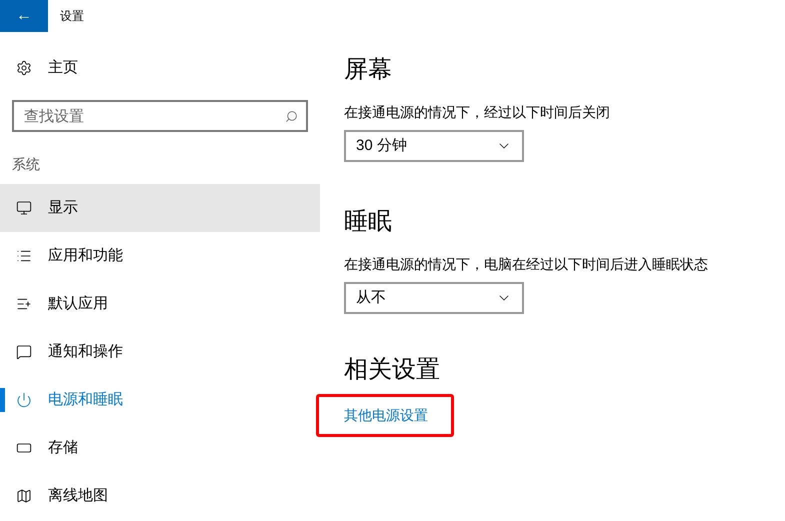  Describe the element at coordinates (24, 208) in the screenshot. I see `monitor-icon` at that location.